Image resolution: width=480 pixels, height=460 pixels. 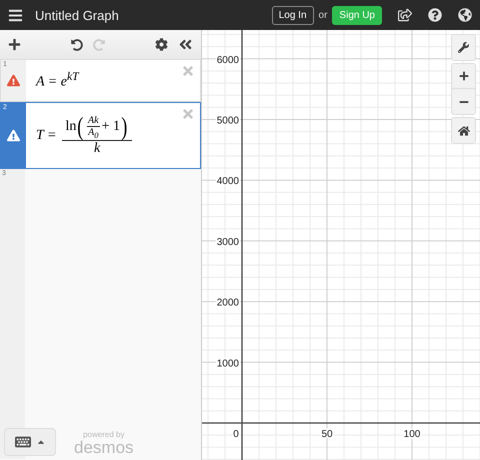 I want to click on zoom-in-button, so click(x=463, y=76).